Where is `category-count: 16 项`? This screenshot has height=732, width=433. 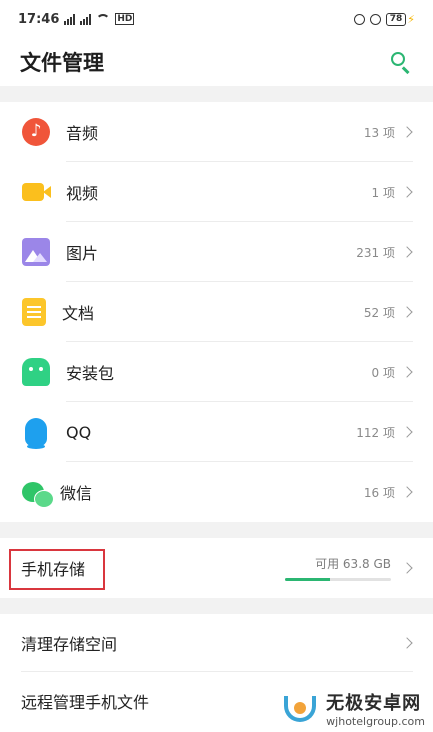 category-count: 16 项 is located at coordinates (379, 492).